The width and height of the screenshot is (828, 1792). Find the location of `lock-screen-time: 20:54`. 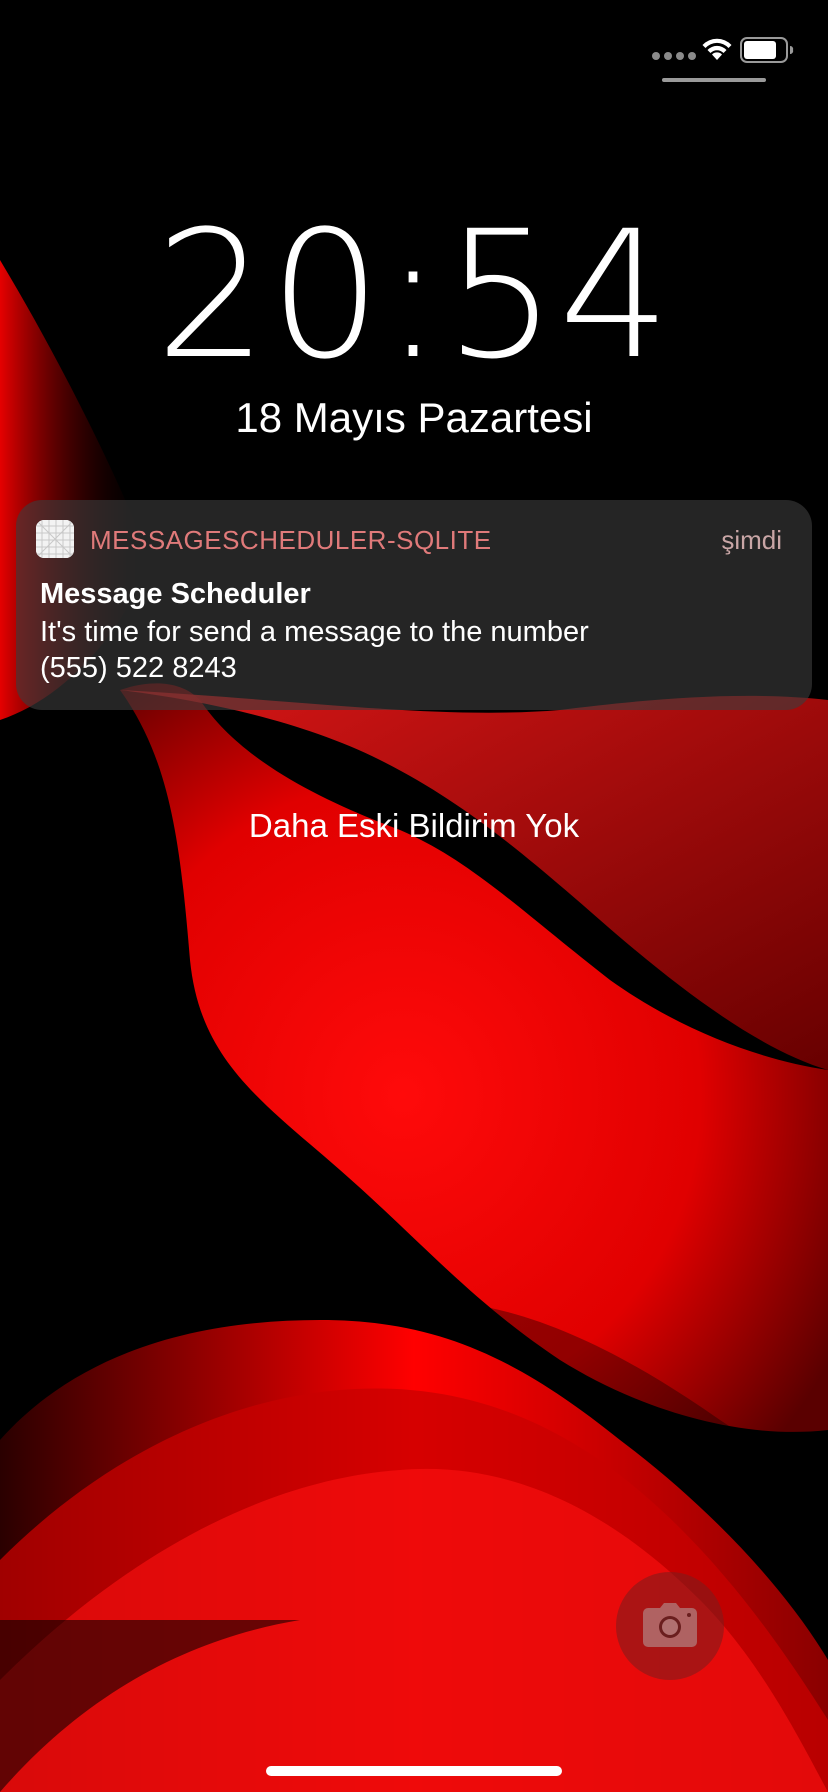

lock-screen-time: 20:54 is located at coordinates (414, 295).